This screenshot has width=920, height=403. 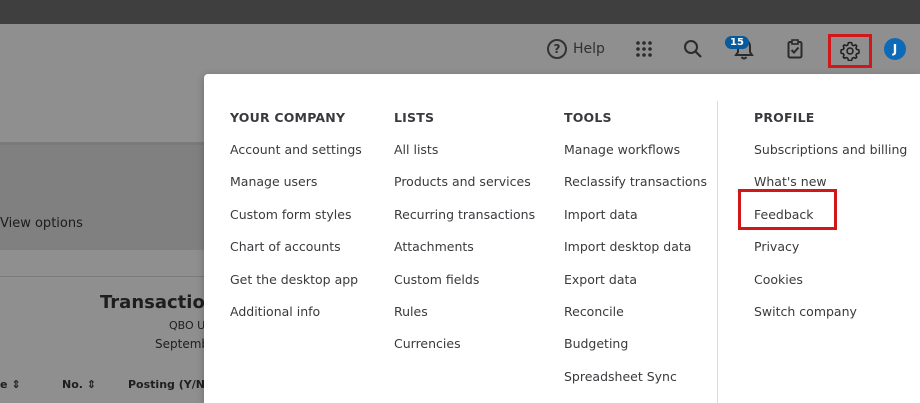 I want to click on menu-item-get-desktop-app: Get the desktop app, so click(x=296, y=288).